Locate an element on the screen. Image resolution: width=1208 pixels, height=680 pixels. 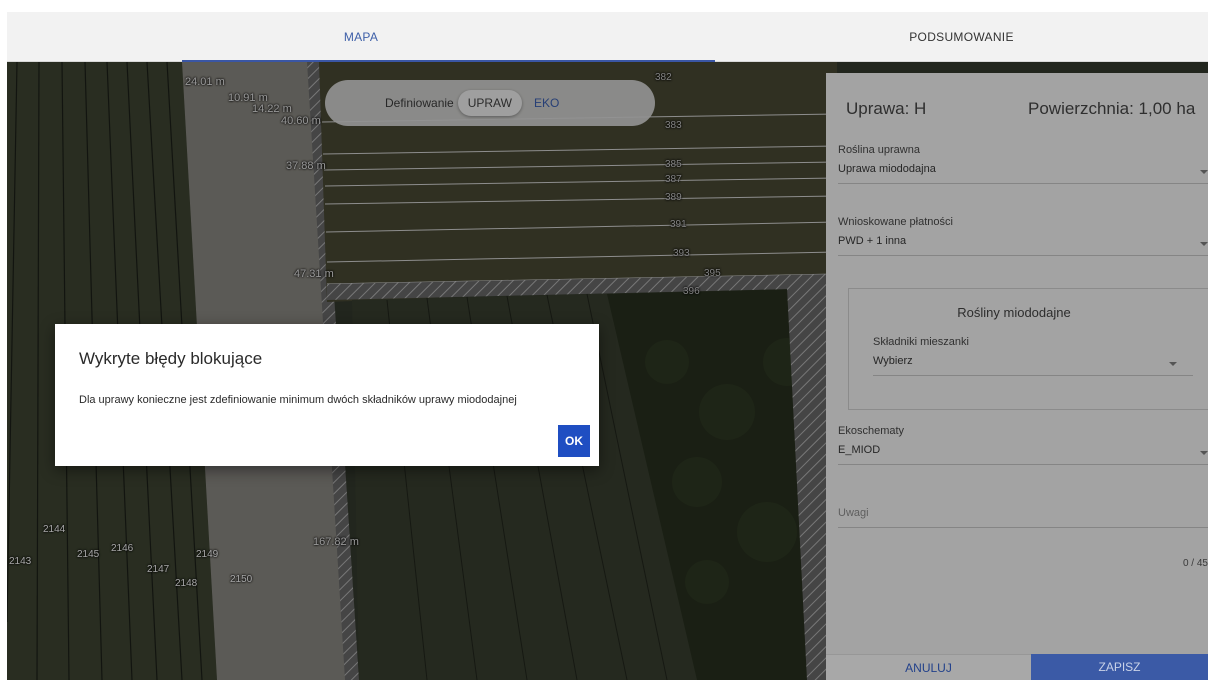
tab-summary: PODSUMOWANIE is located at coordinates (961, 37).